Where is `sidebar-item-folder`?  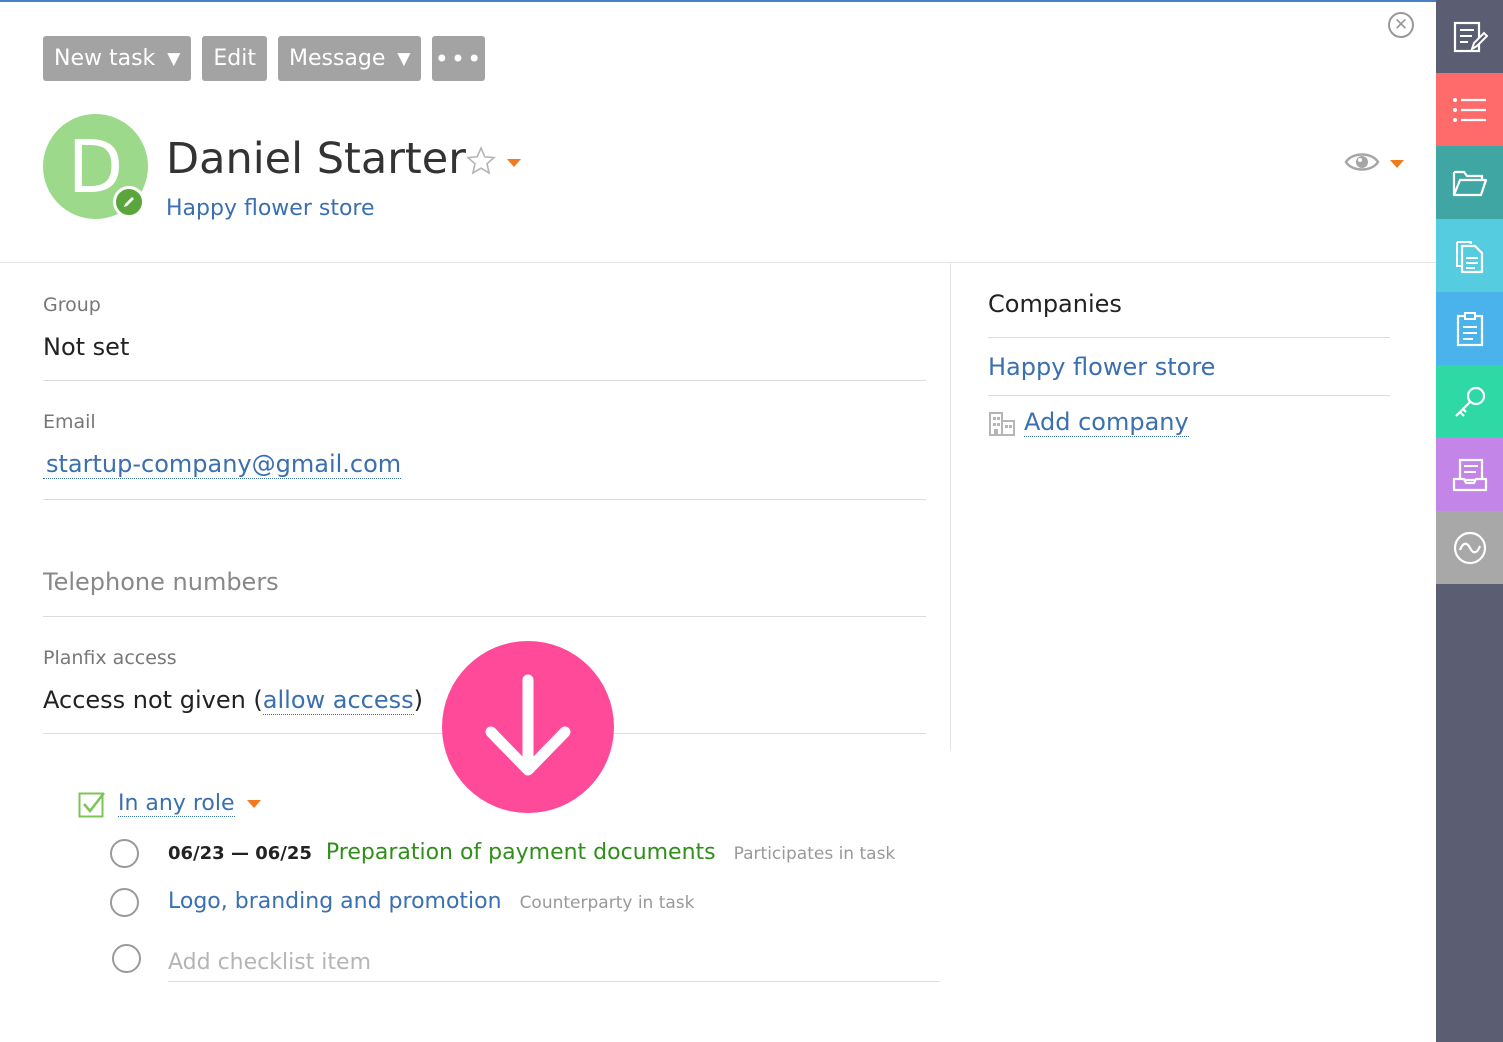 sidebar-item-folder is located at coordinates (1469, 182).